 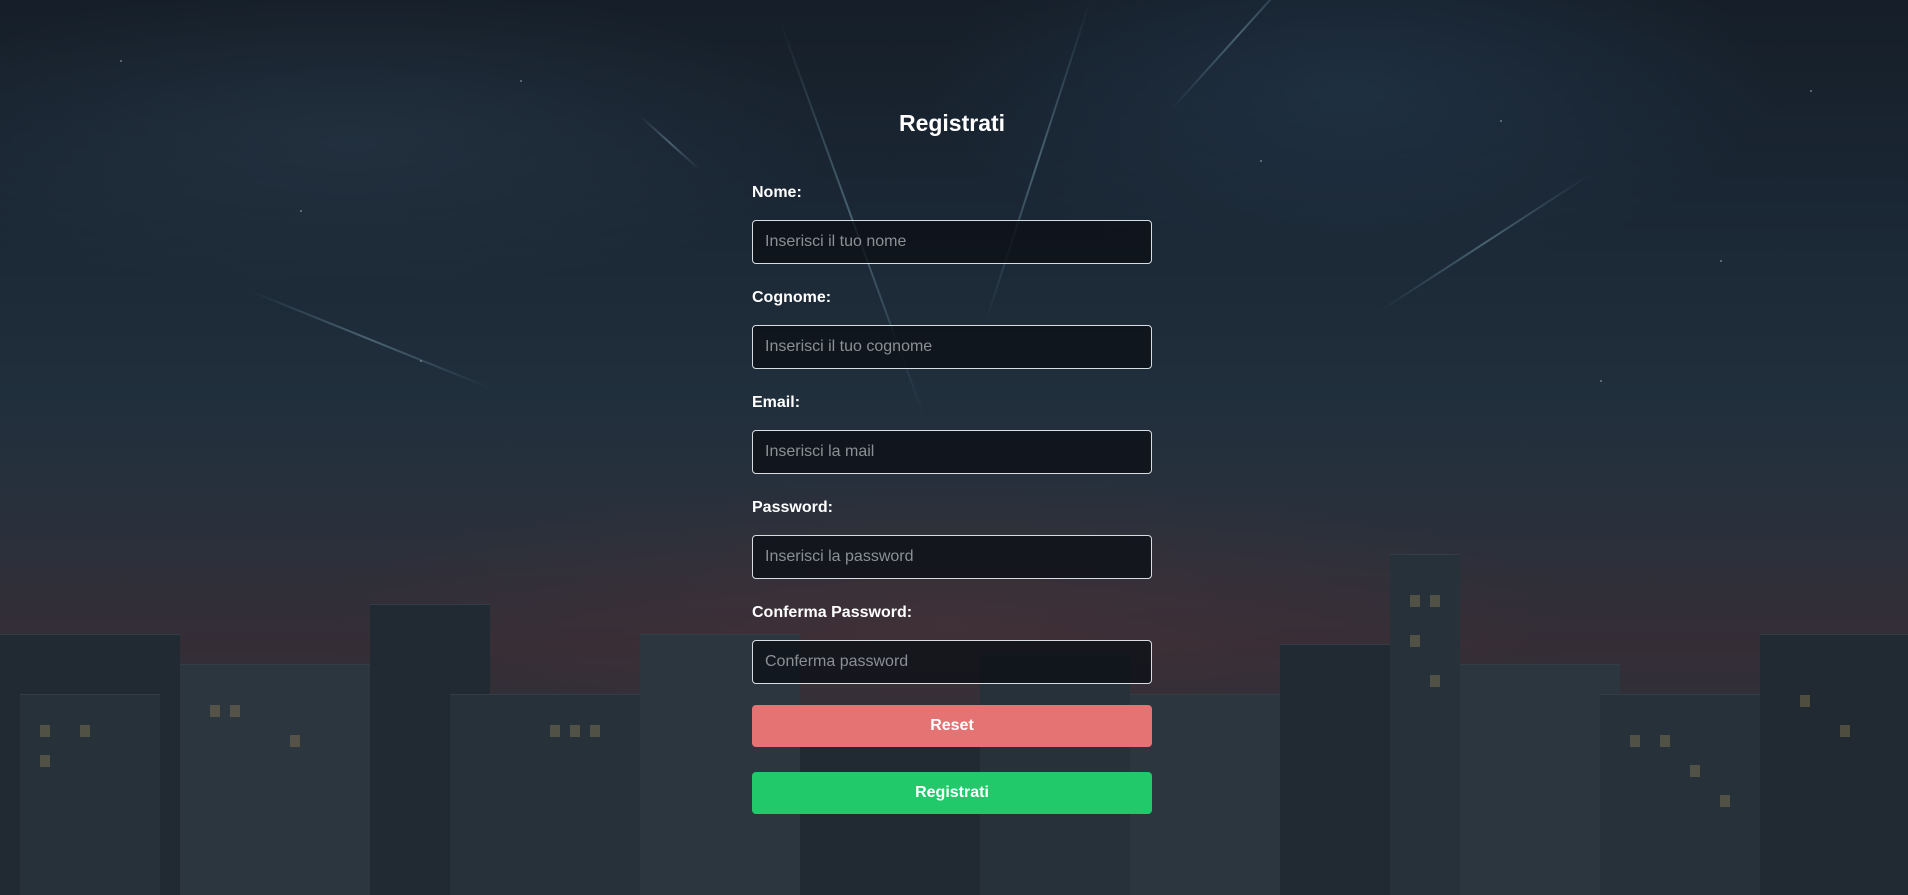 What do you see at coordinates (952, 123) in the screenshot?
I see `form-title: Registrati` at bounding box center [952, 123].